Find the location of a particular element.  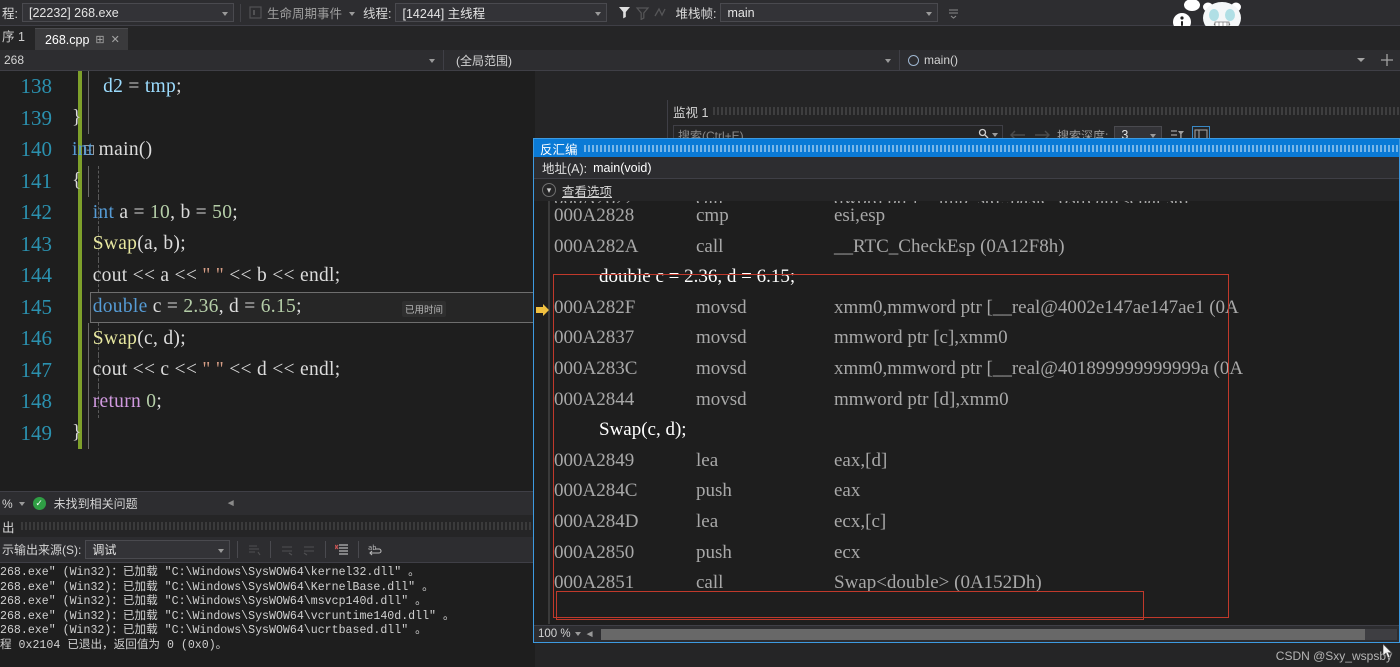

clear-all-icon is located at coordinates (342, 550).